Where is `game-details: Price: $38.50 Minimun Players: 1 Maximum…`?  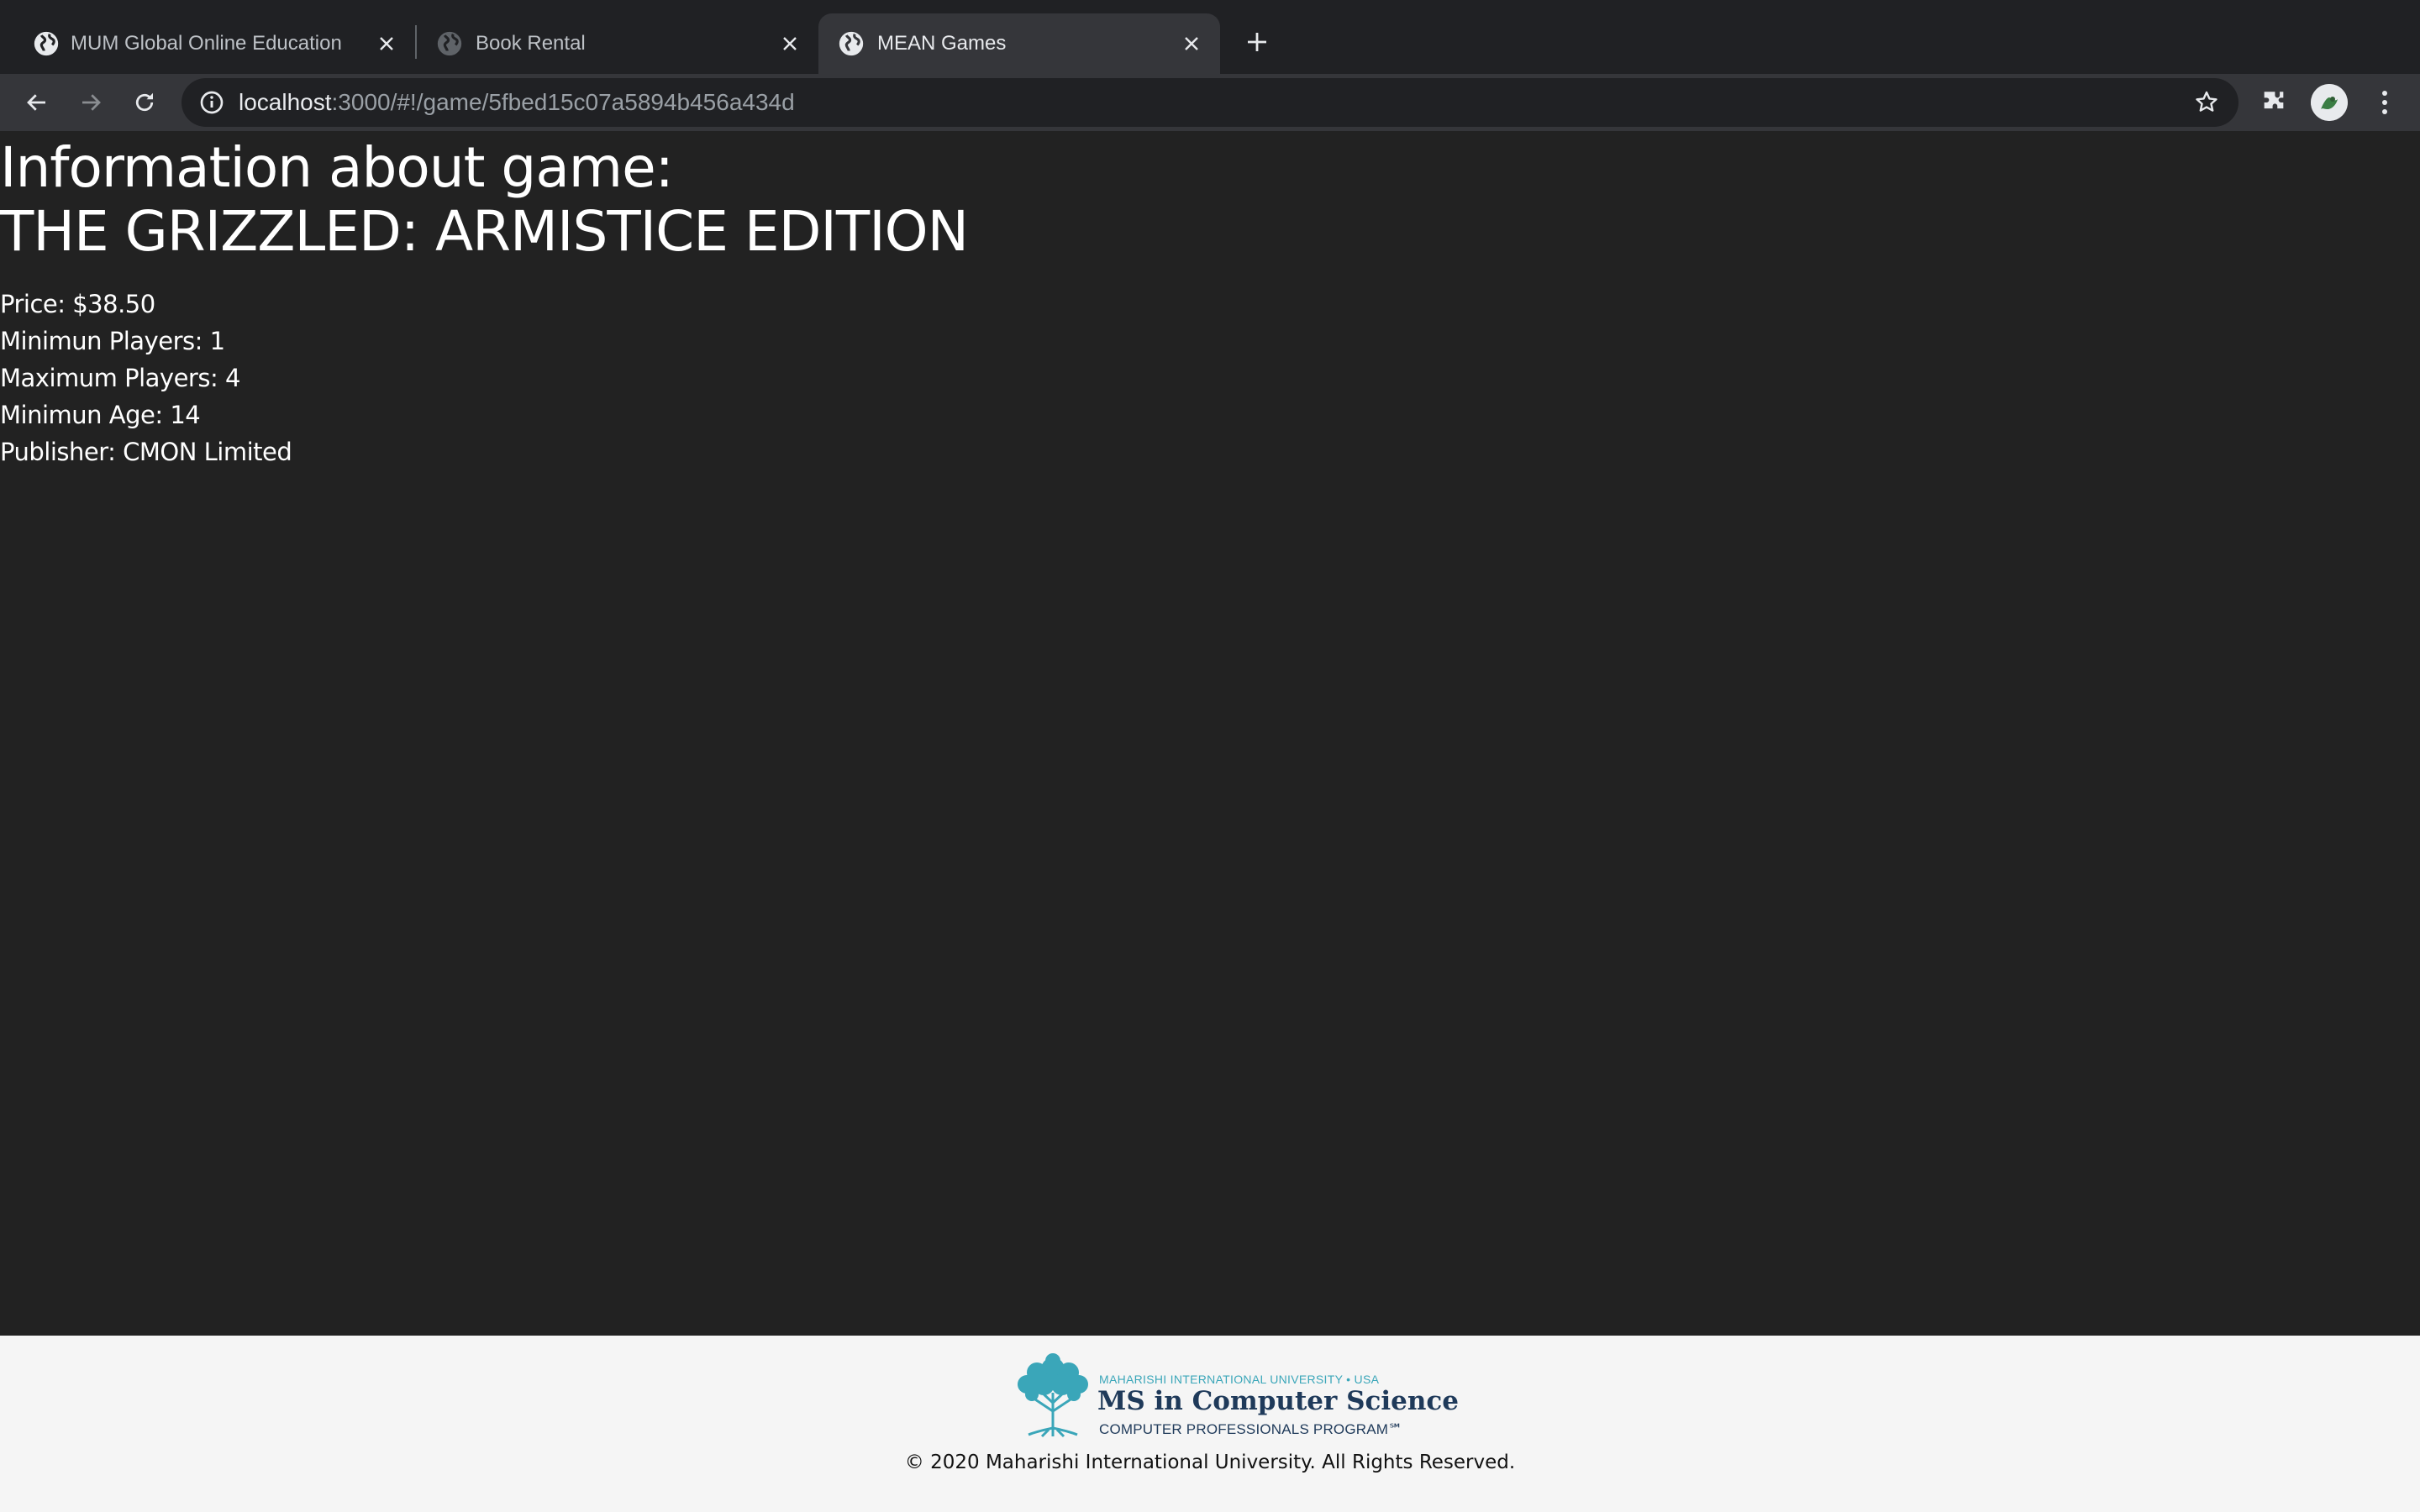
game-details: Price: $38.50 Minimun Players: 1 Maximum… is located at coordinates (146, 378).